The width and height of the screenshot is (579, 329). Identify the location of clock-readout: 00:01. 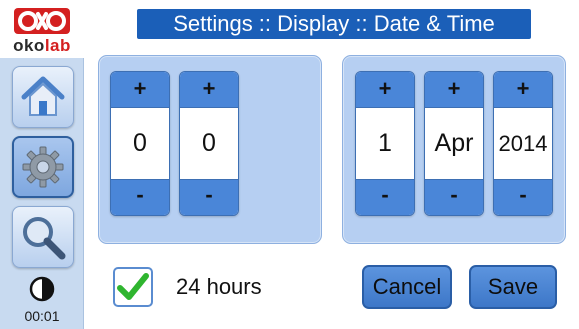
(42, 316).